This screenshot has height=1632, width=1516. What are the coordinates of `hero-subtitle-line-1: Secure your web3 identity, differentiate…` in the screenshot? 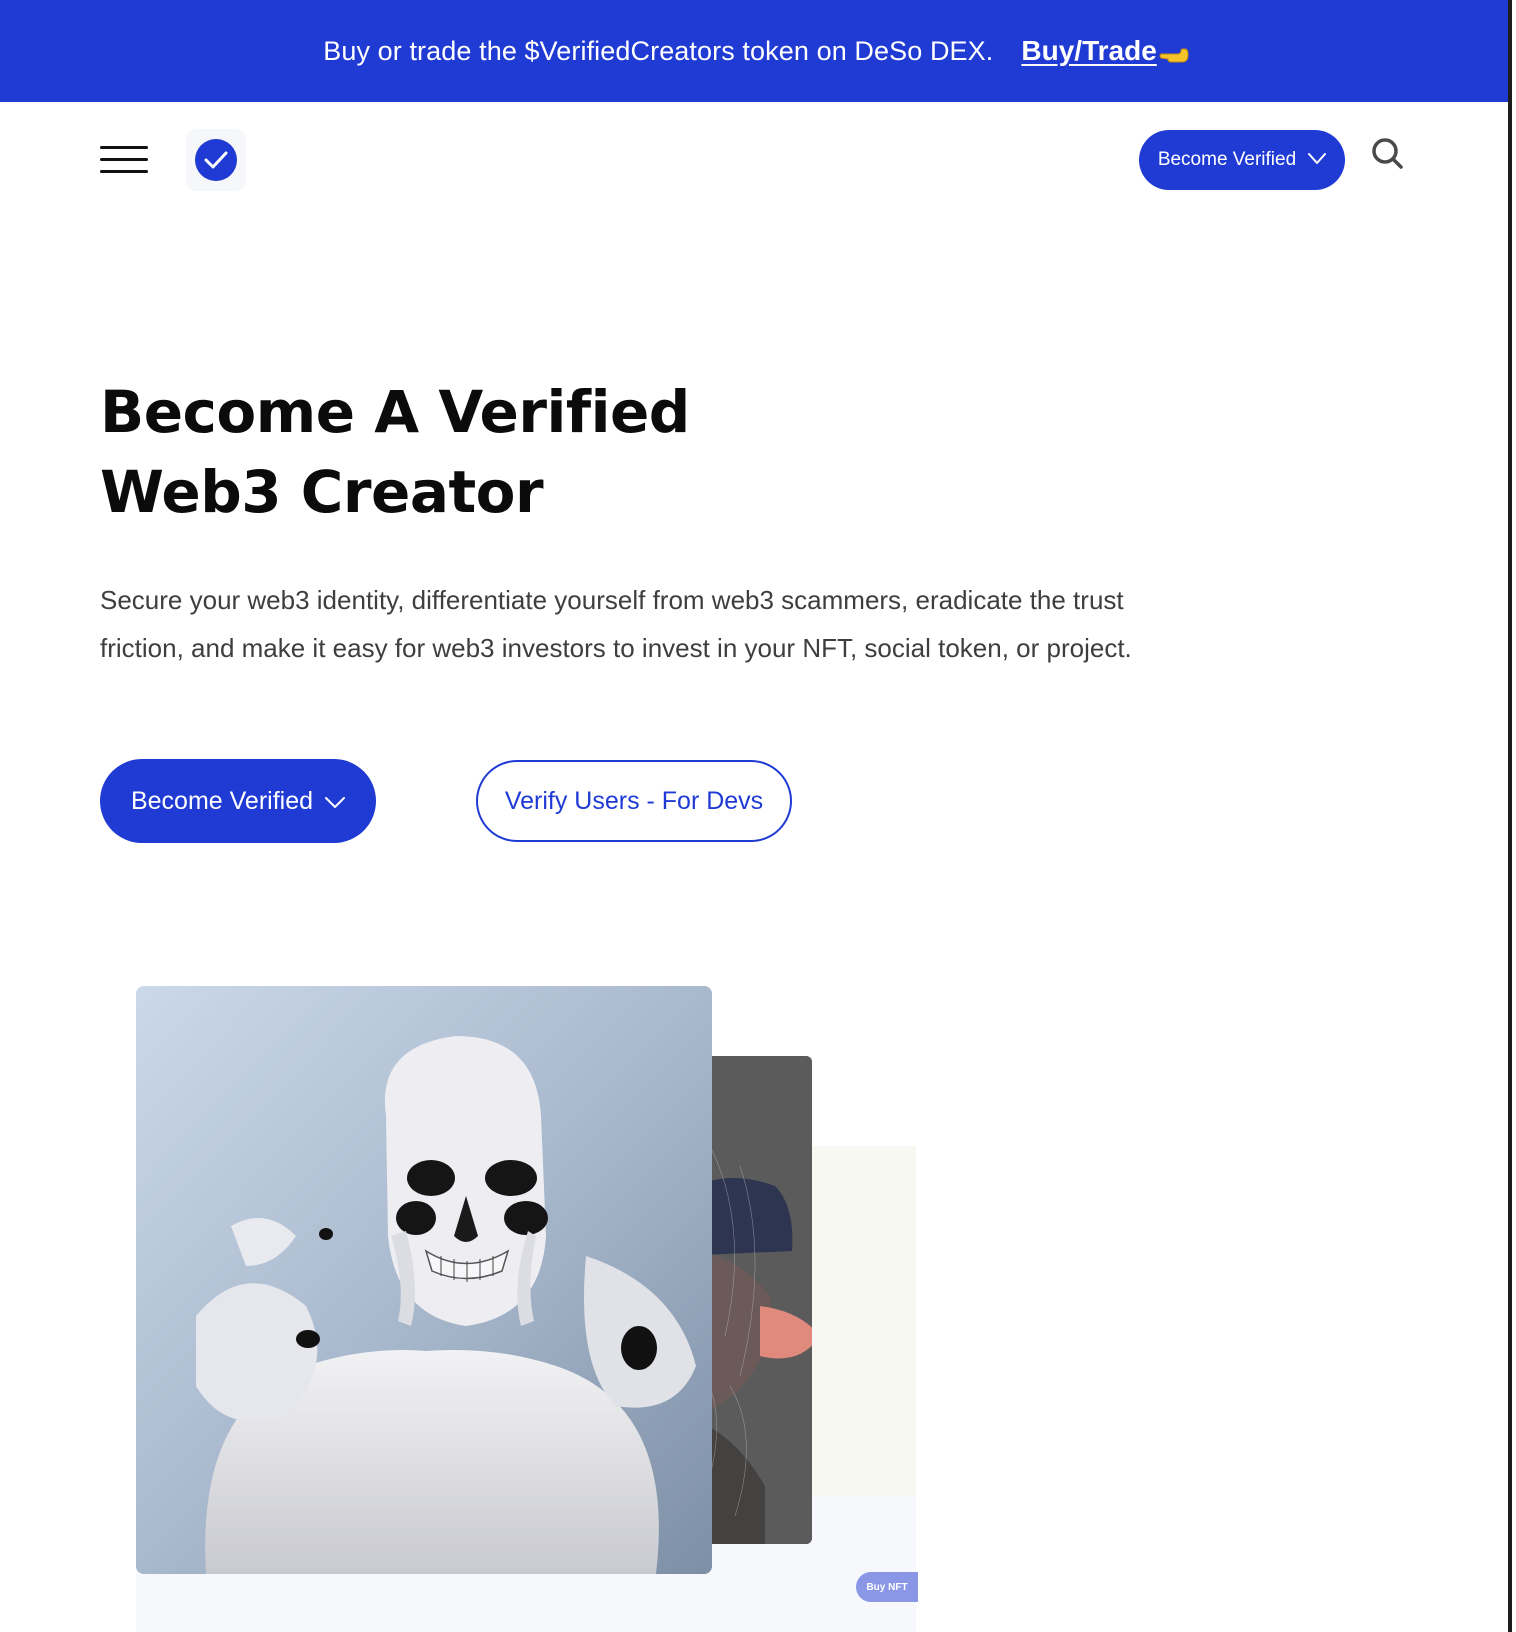 It's located at (612, 600).